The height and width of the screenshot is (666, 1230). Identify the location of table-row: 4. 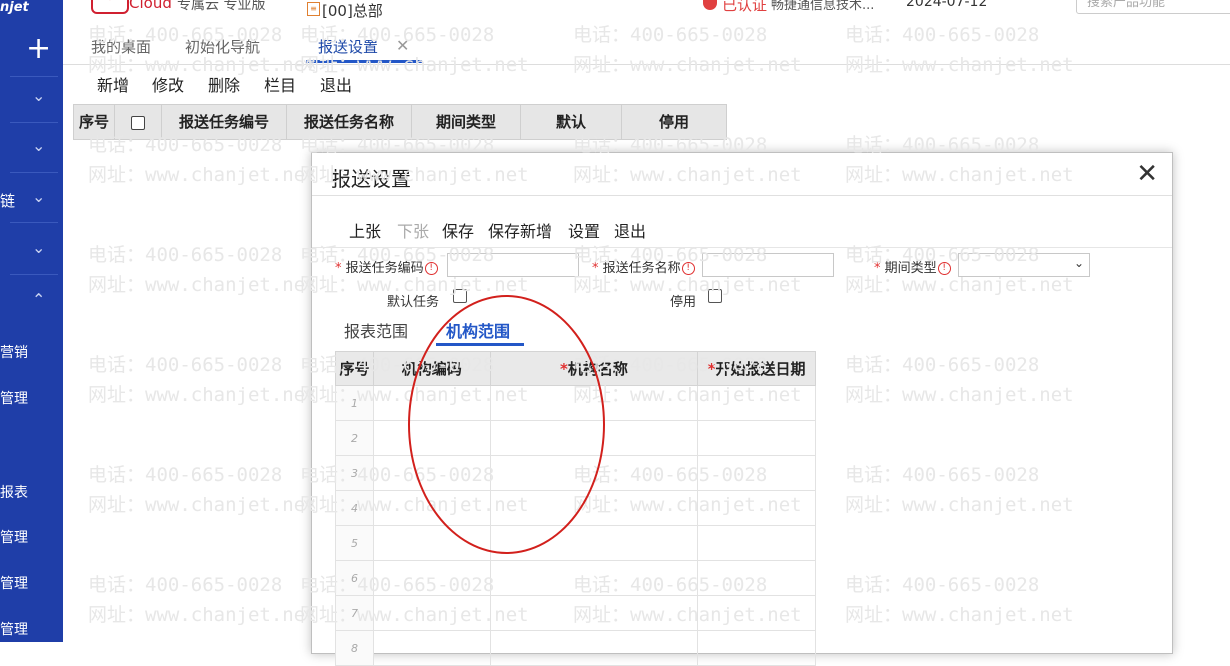
(575, 508).